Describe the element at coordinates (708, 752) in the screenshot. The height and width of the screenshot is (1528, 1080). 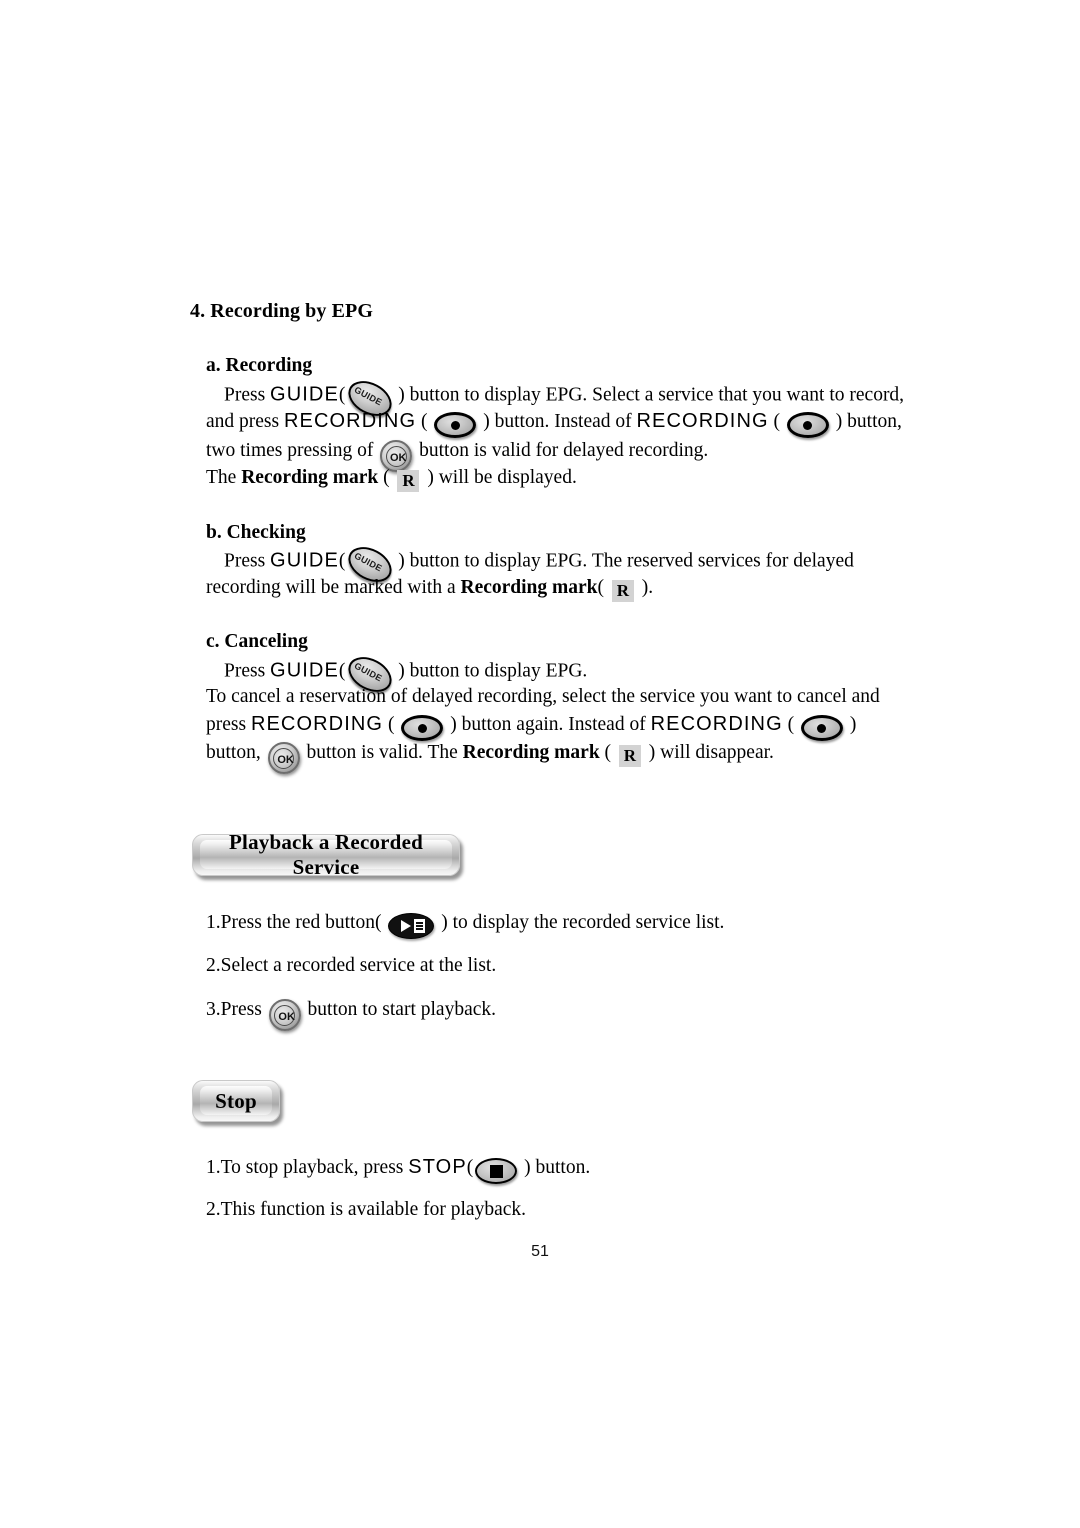
I see `text-will-disappear: ) will disappear.` at that location.